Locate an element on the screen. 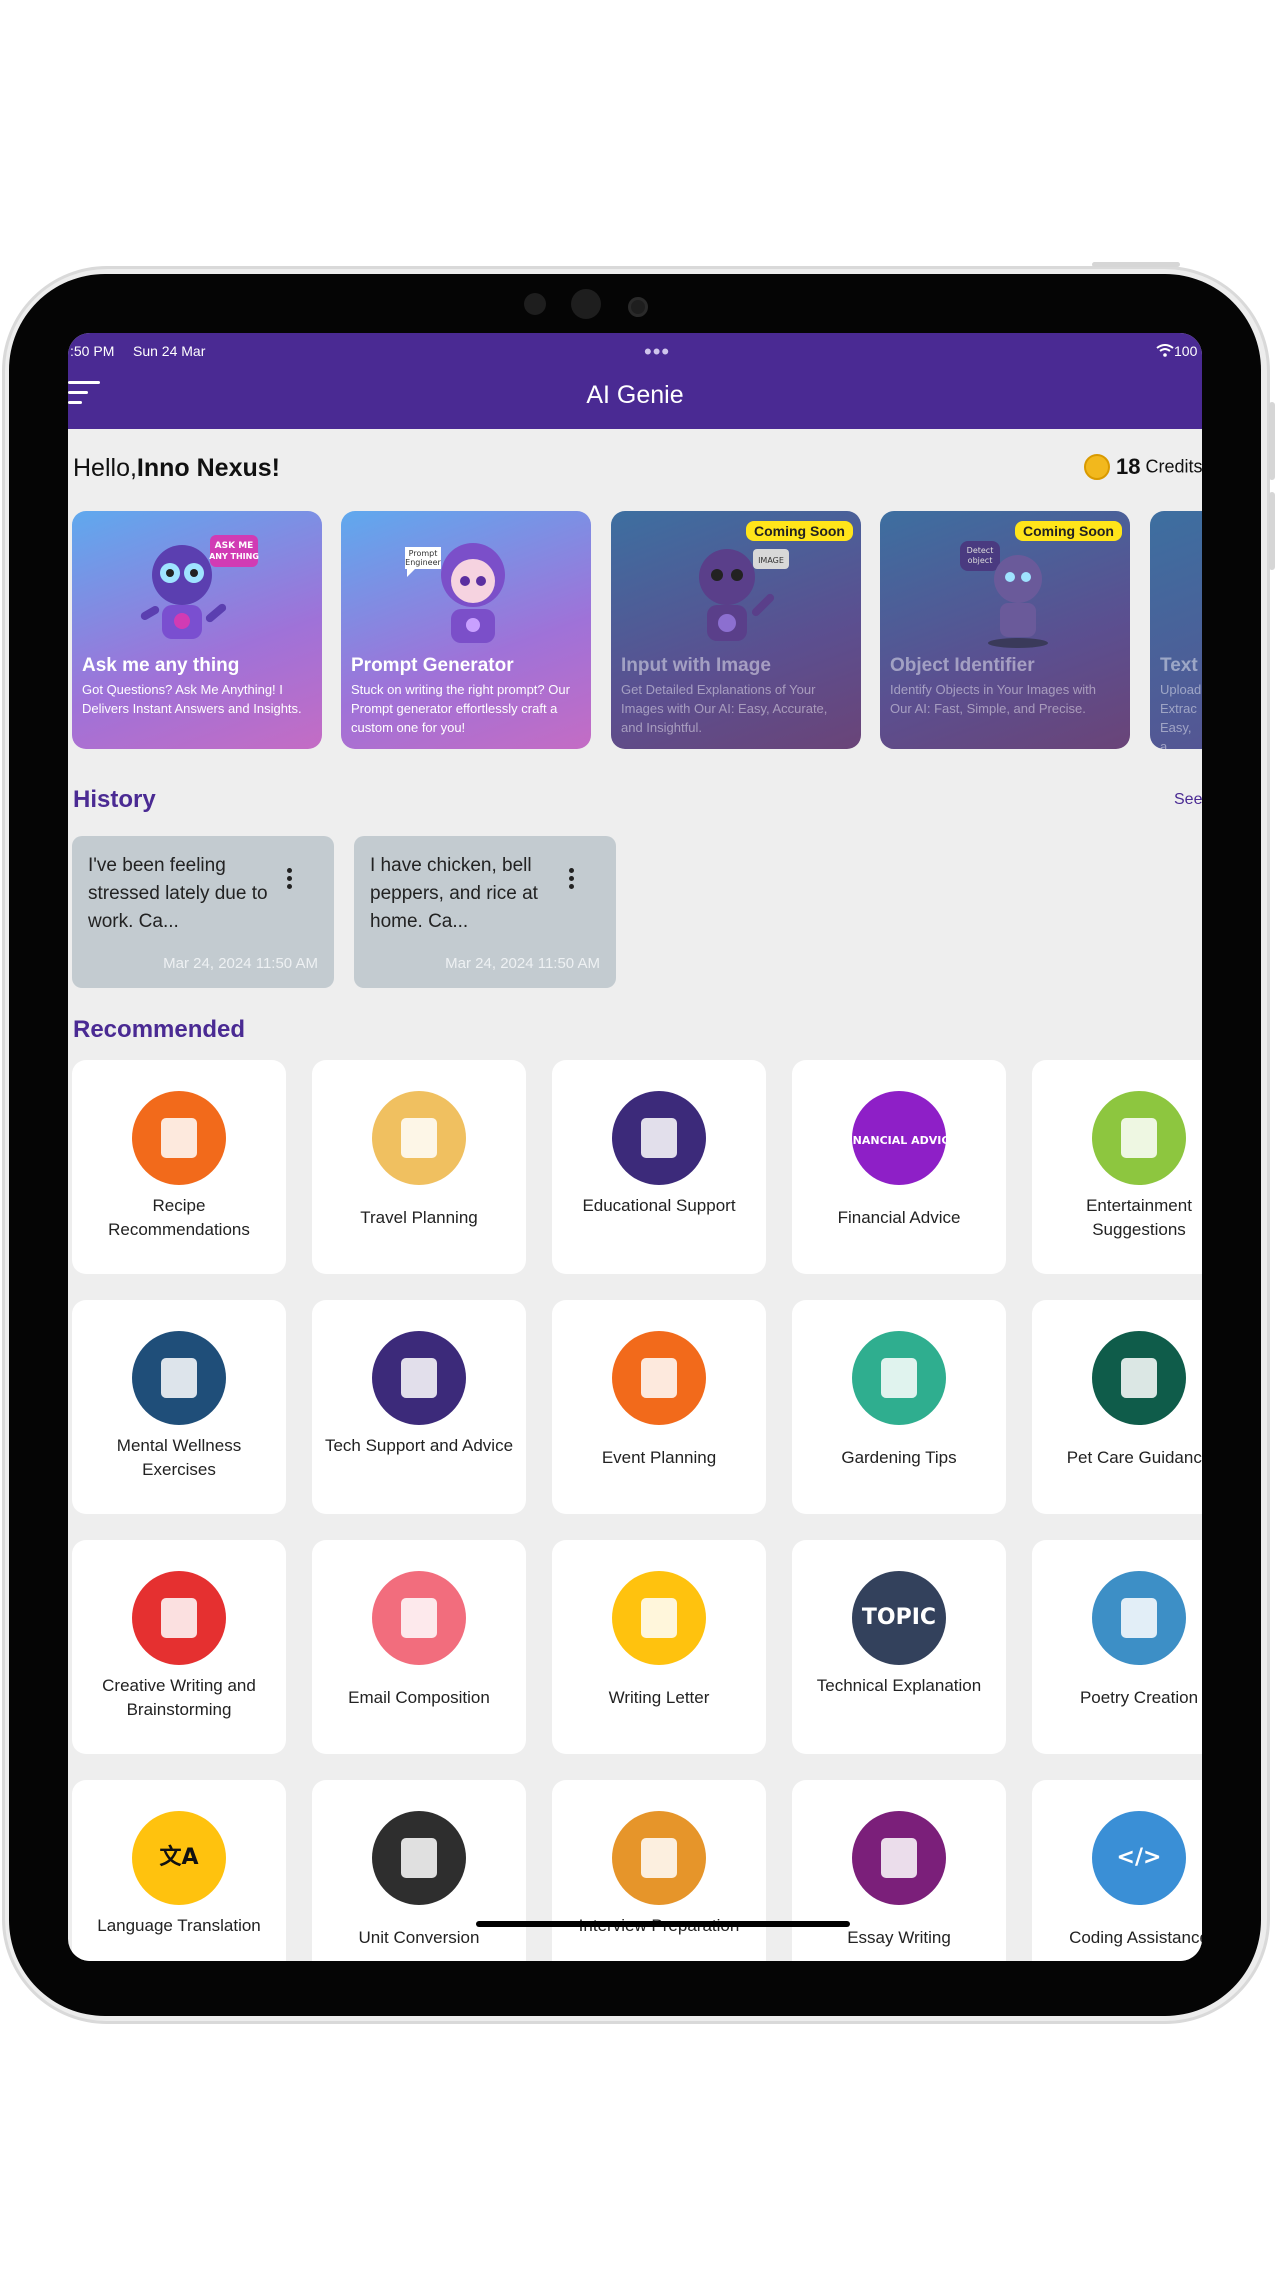 This screenshot has width=1280, height=2275. recommended-label: Entertainment Suggestions is located at coordinates (1139, 1217).